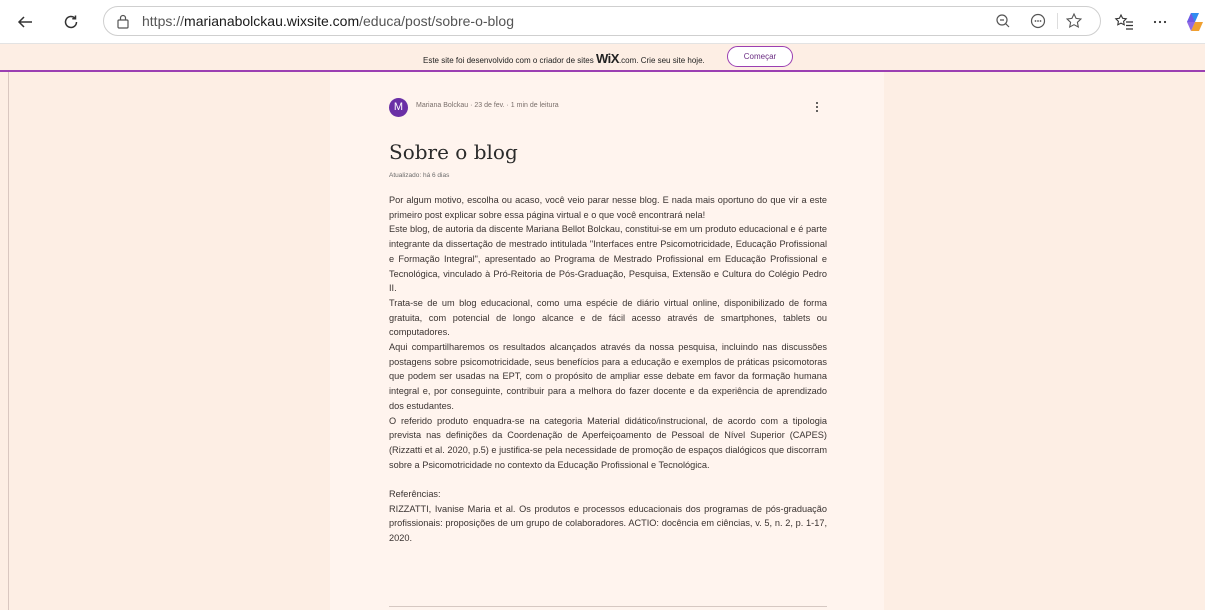  I want to click on favorites-icon, so click(1124, 22).